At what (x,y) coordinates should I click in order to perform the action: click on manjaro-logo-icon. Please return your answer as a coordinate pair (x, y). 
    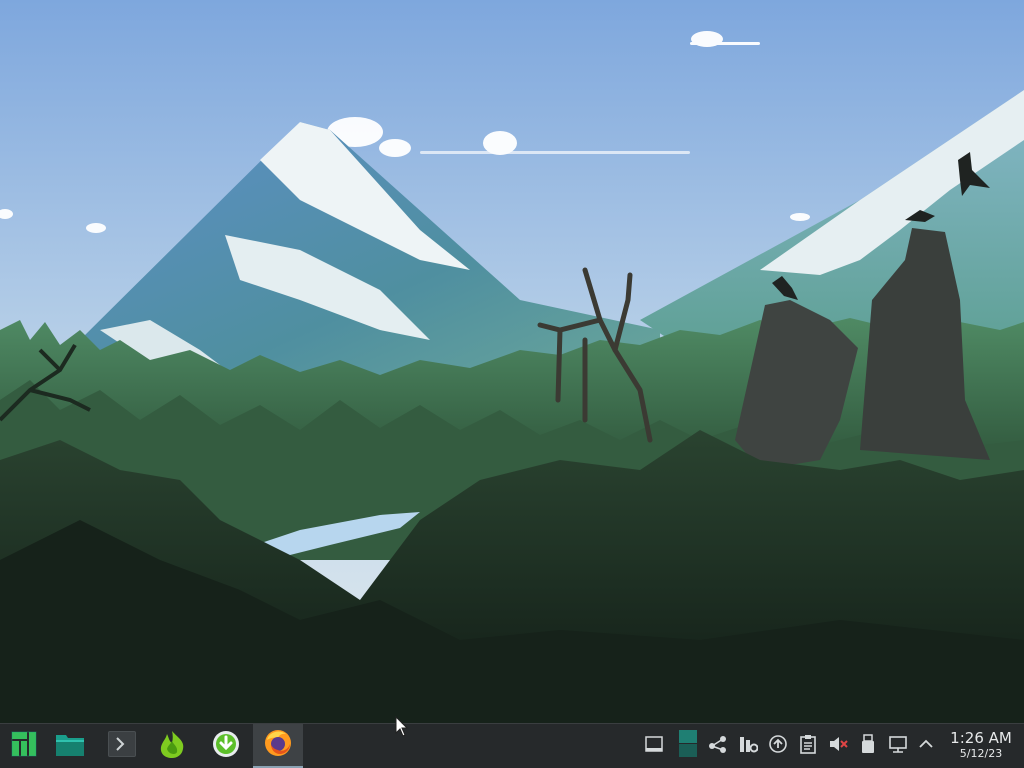
    Looking at the image, I should click on (24, 746).